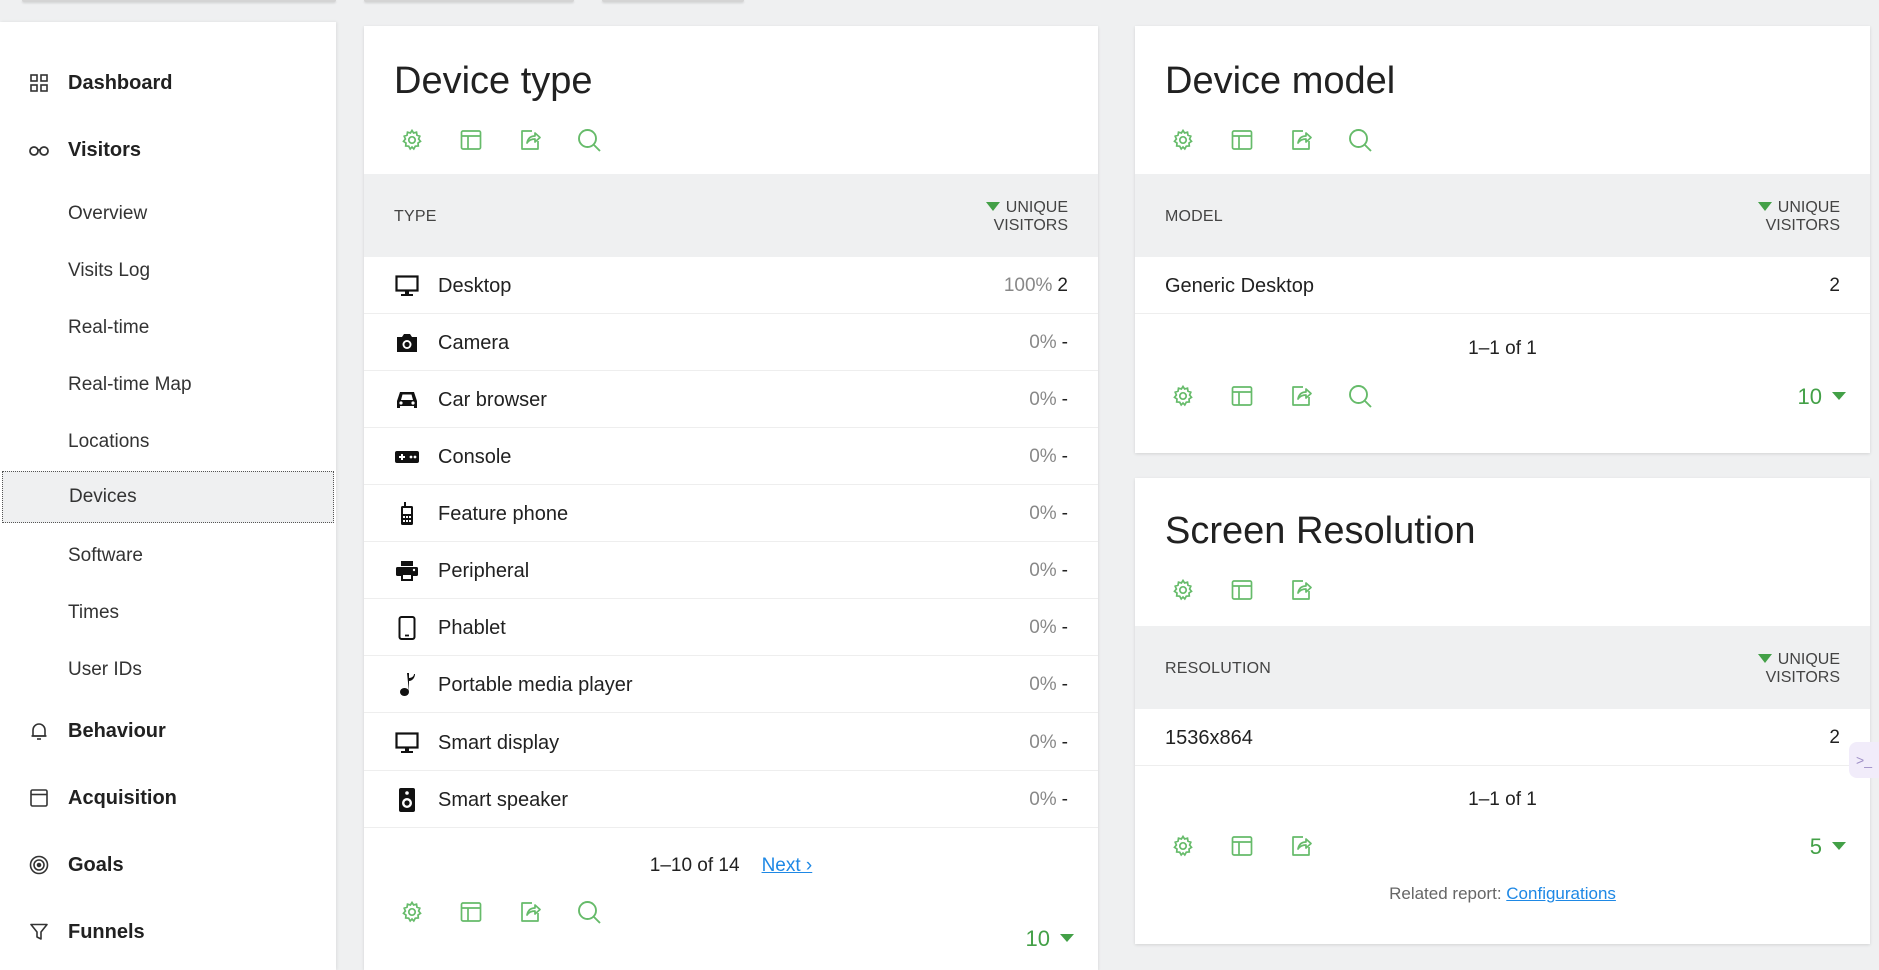 This screenshot has width=1879, height=970. What do you see at coordinates (731, 456) in the screenshot?
I see `table-row: Console 0% -` at bounding box center [731, 456].